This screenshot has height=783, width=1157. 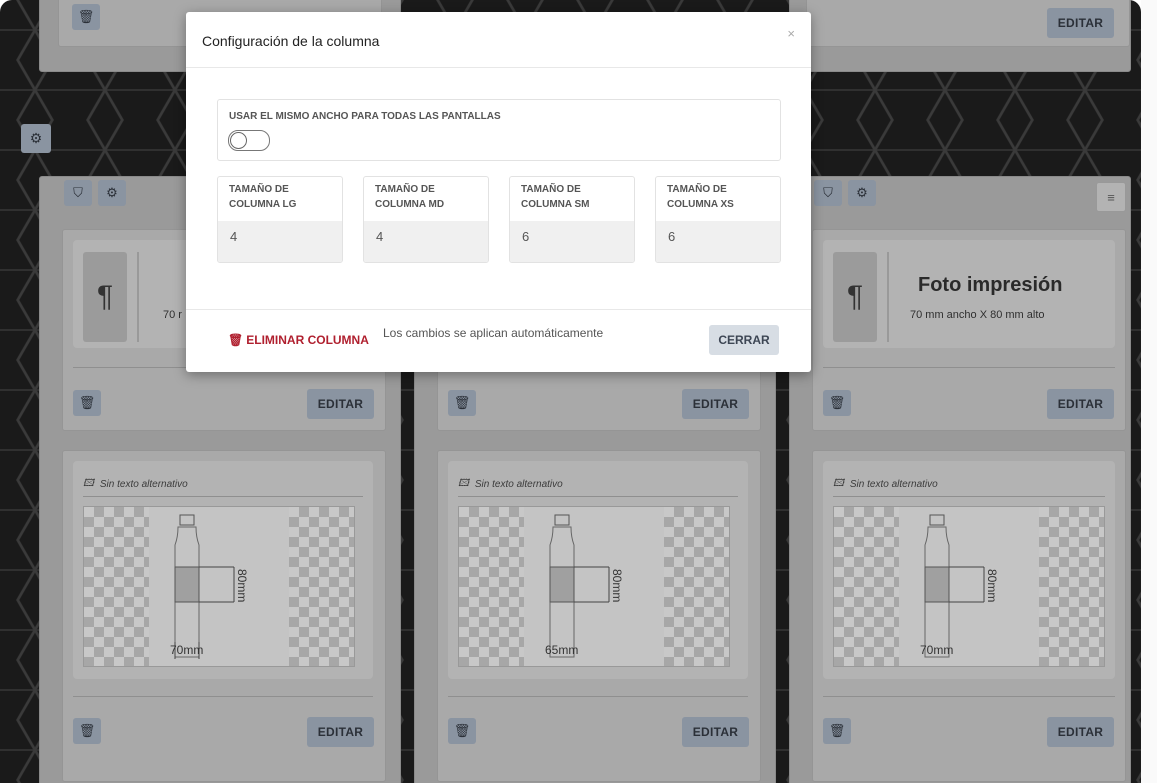 I want to click on size-lg-field: TAMAÑO DE COLUMNA LG 4, so click(x=280, y=219).